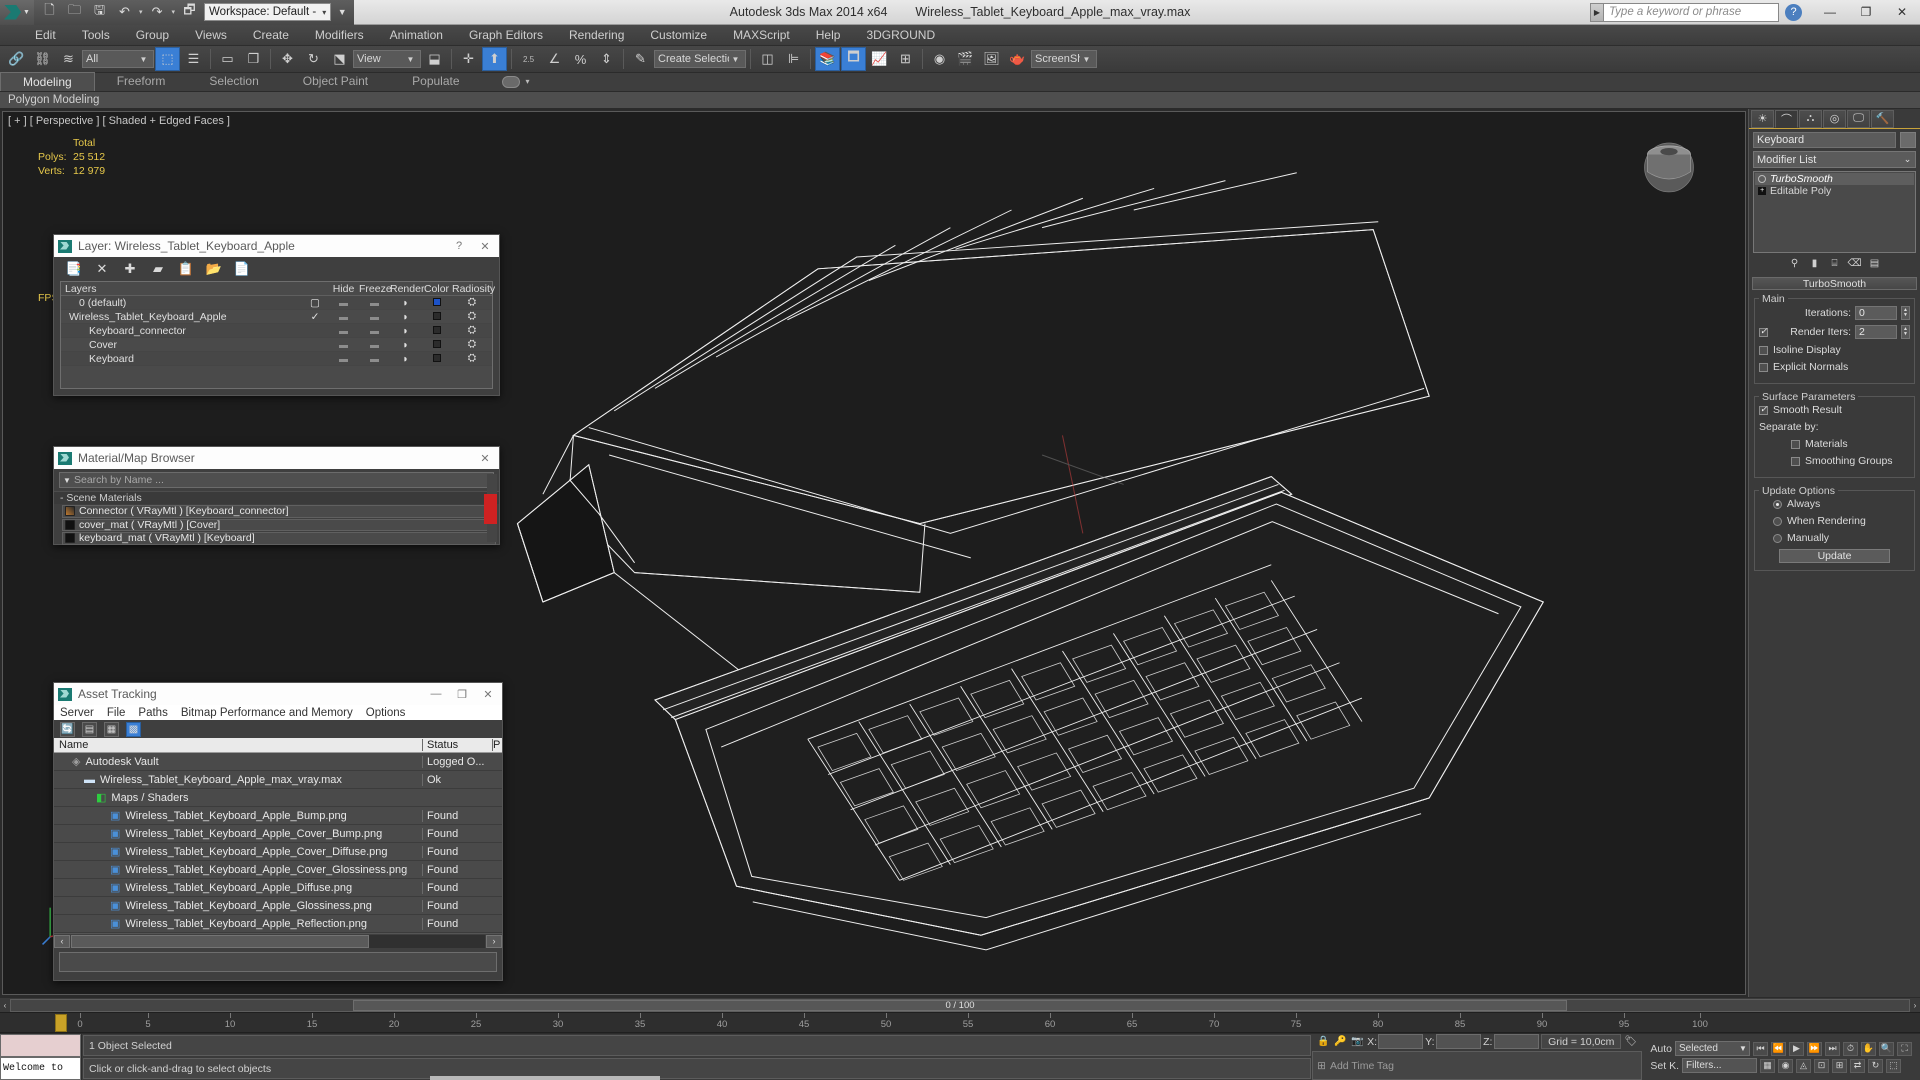 Image resolution: width=1920 pixels, height=1080 pixels. Describe the element at coordinates (267, 713) in the screenshot. I see `menu-item-bitmap-performance: Bitmap Performance and Memory` at that location.